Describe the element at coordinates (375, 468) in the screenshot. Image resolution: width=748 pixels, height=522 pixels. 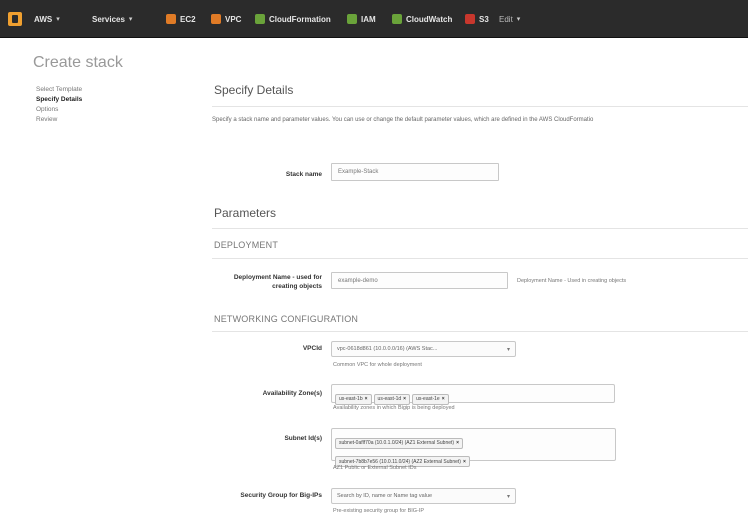
I see `subnet-ids-hint: AZ1 Public or External Subnet IDs` at that location.